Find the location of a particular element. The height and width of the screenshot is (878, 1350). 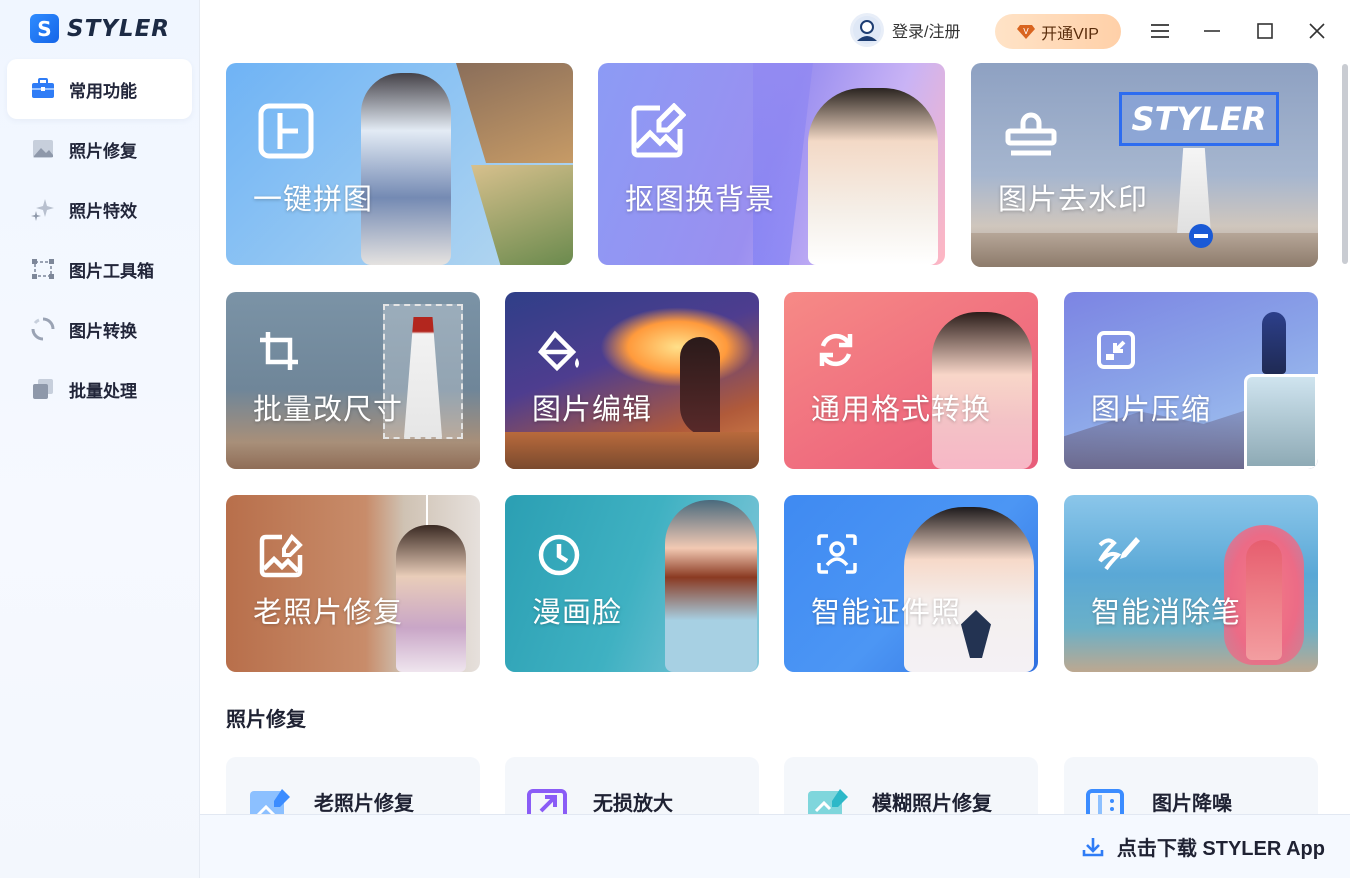

vip-button: V 开通VIP is located at coordinates (1058, 31).